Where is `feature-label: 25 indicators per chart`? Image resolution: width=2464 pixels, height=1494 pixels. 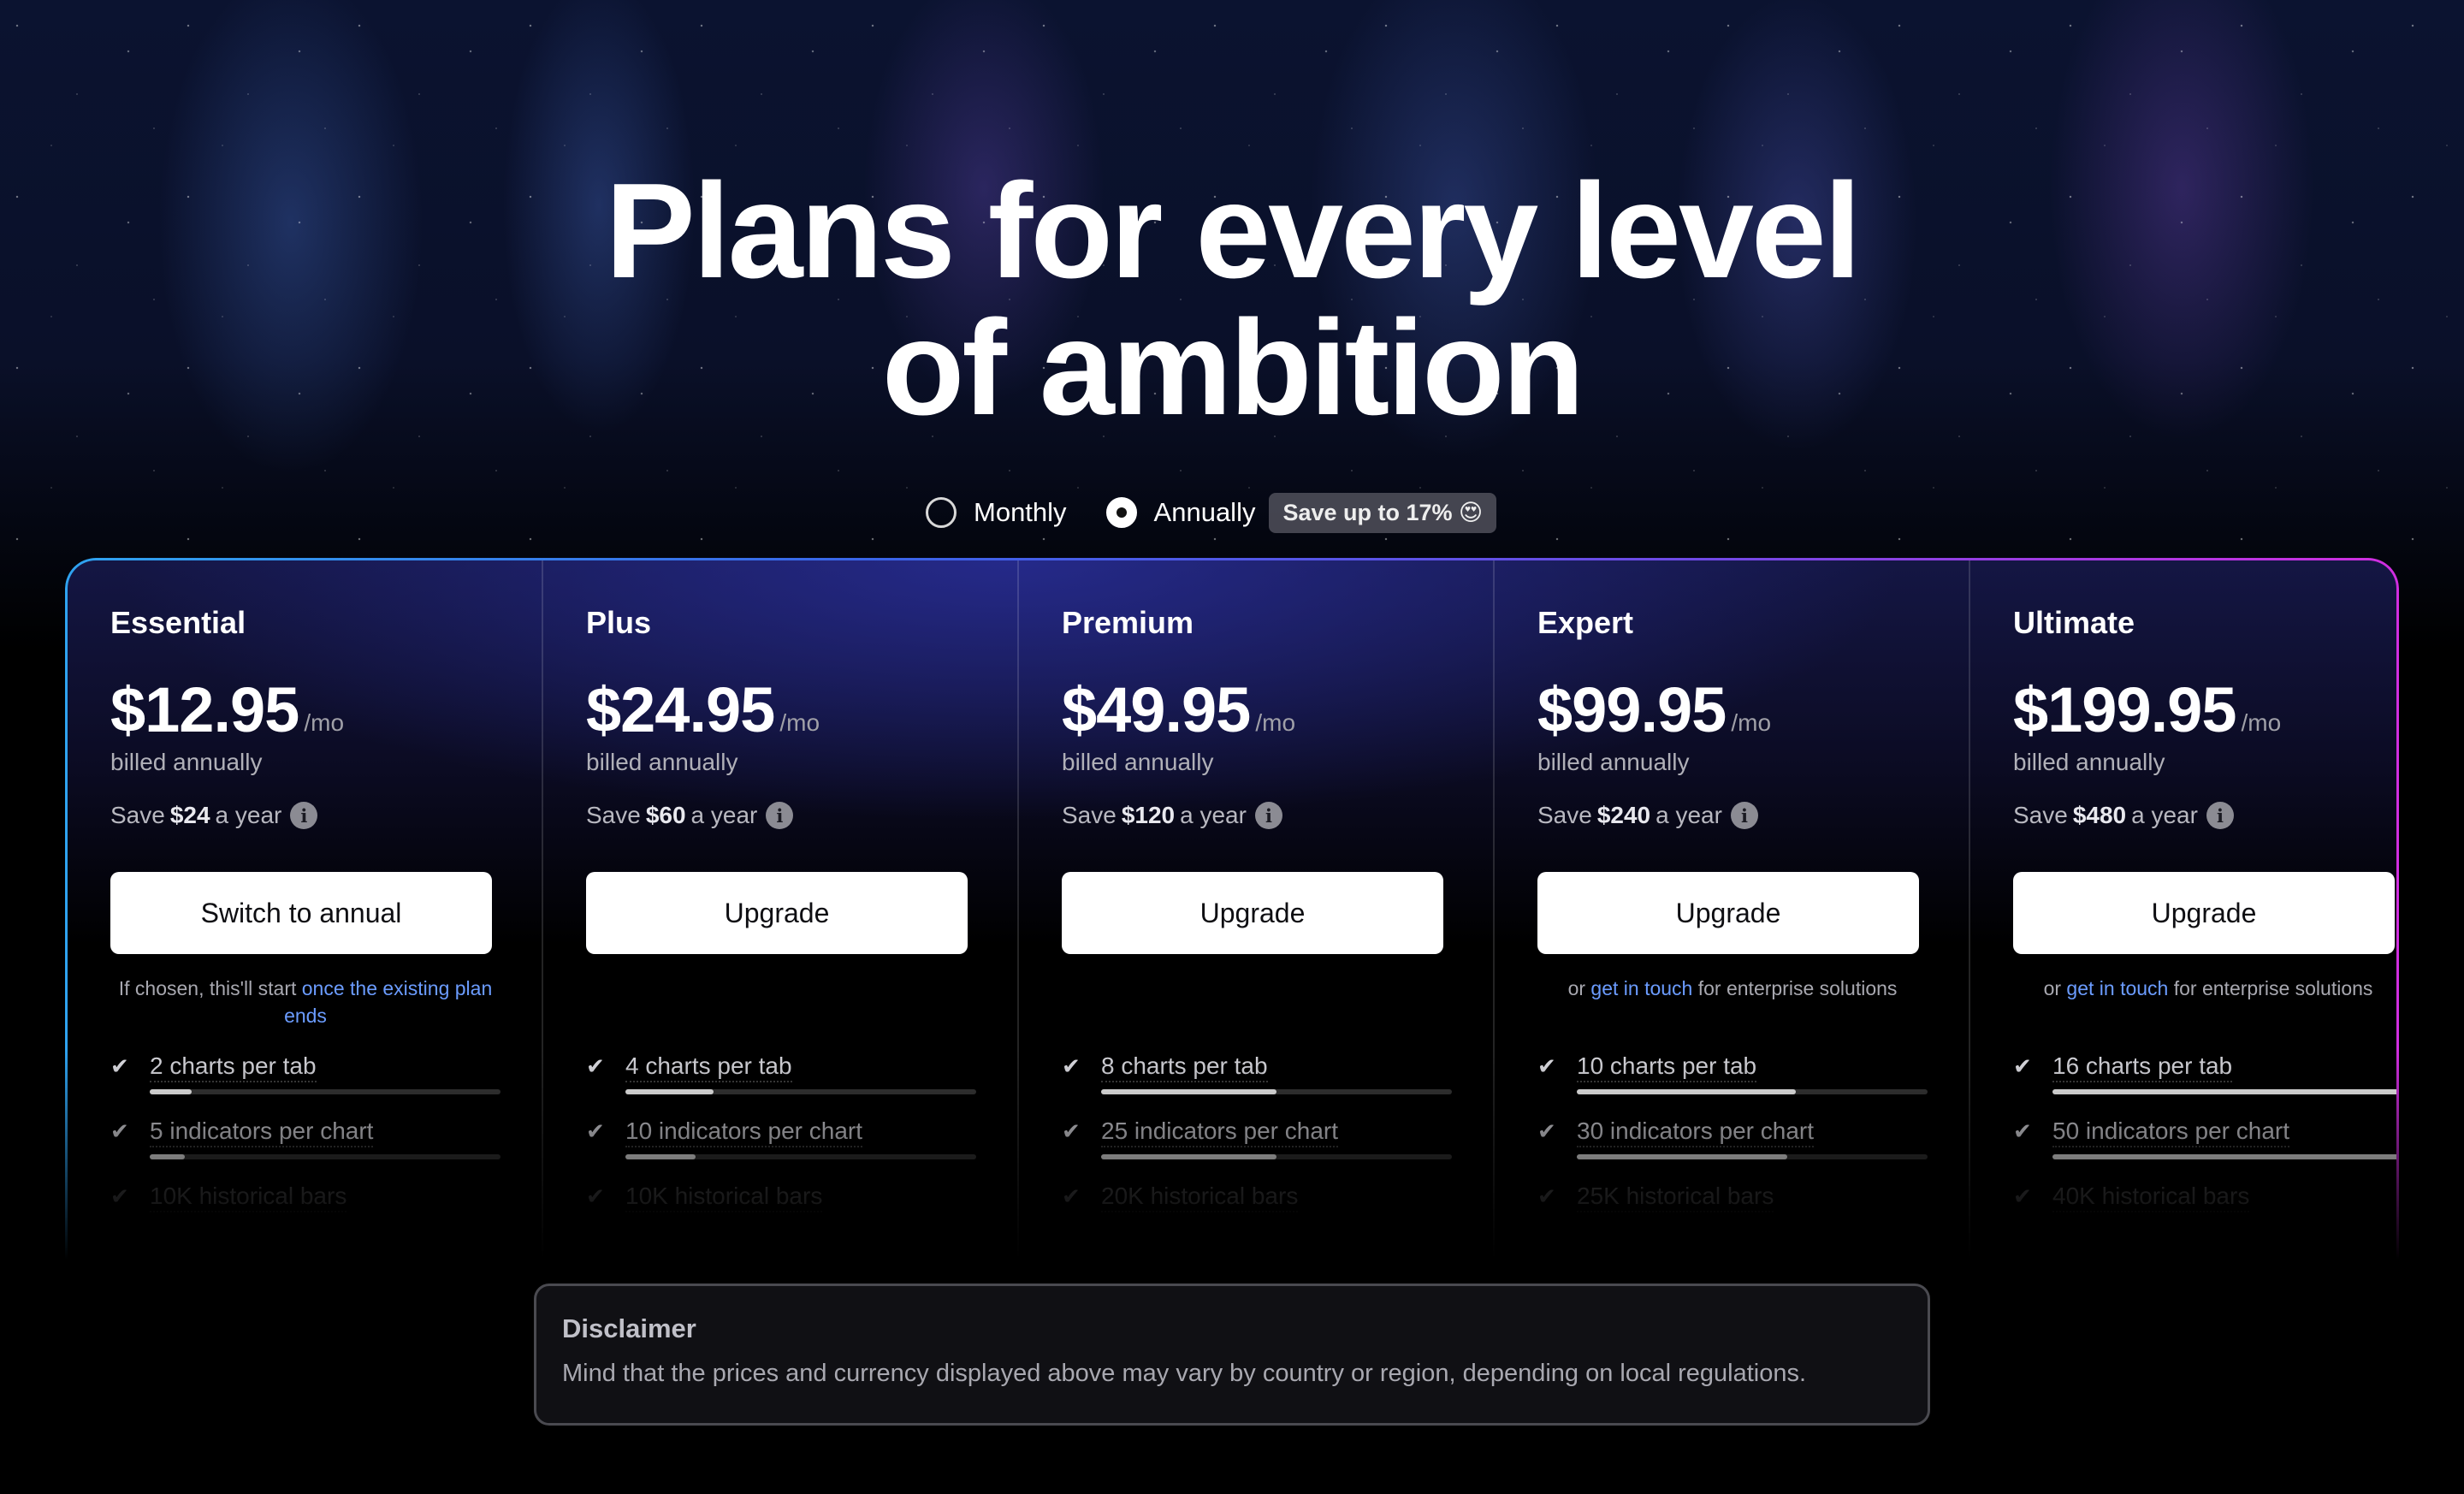
feature-label: 25 indicators per chart is located at coordinates (1220, 1132).